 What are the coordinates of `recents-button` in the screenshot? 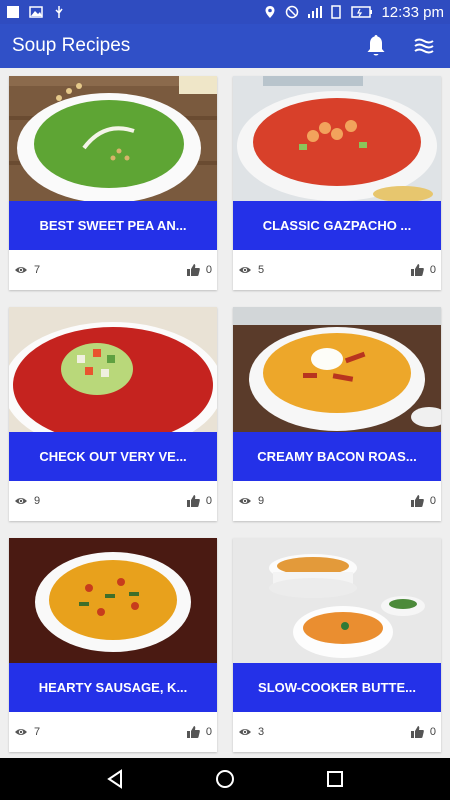 It's located at (335, 779).